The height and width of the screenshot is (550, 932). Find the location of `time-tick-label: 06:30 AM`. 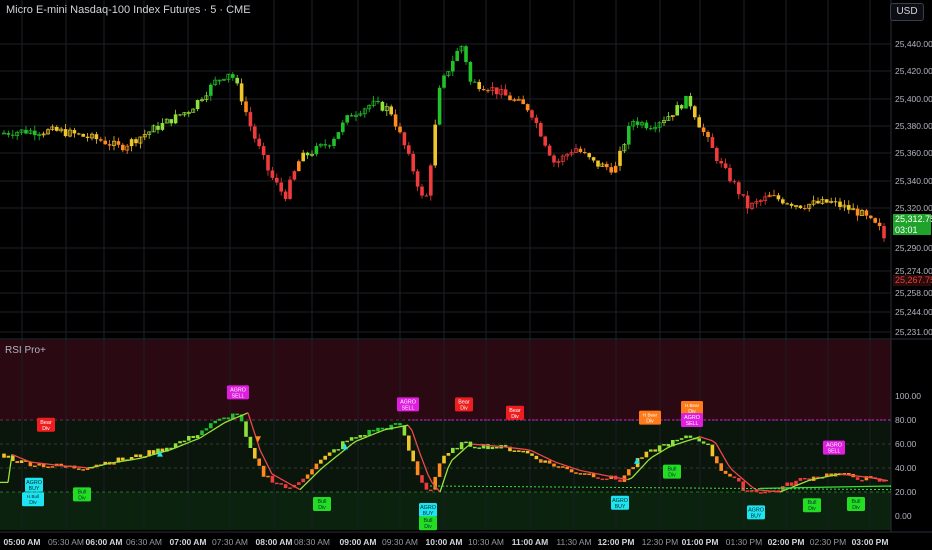

time-tick-label: 06:30 AM is located at coordinates (144, 542).